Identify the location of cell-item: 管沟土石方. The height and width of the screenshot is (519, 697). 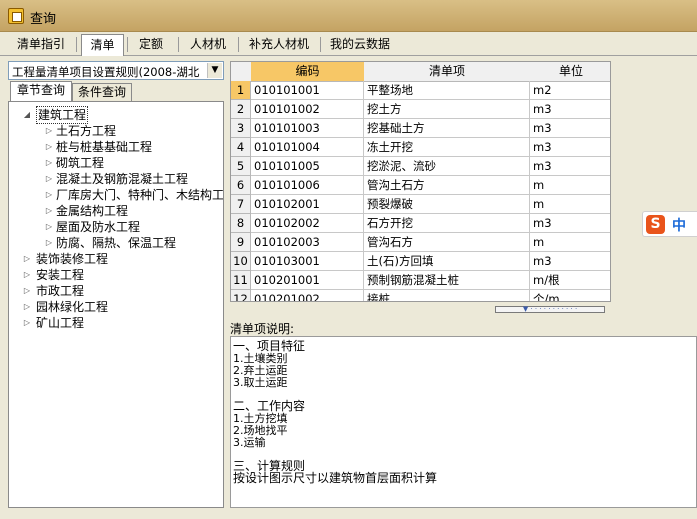
(447, 185).